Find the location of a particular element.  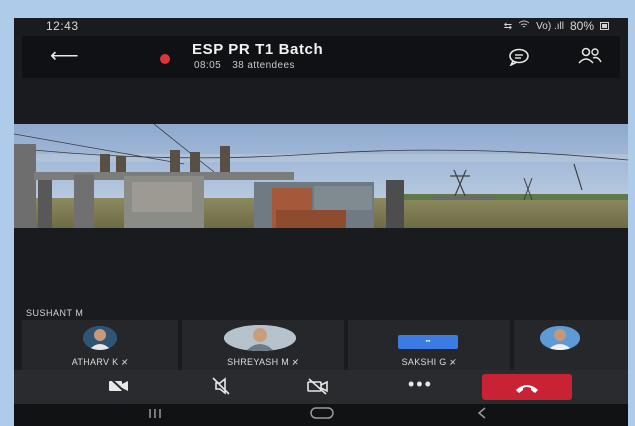

participant-label: ATHARV K ✕̸ is located at coordinates (100, 362).